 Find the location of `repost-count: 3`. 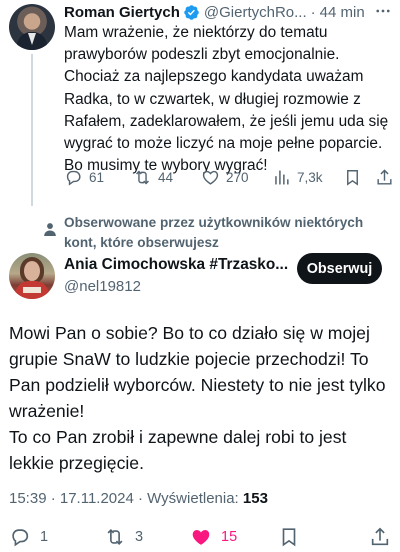

repost-count: 3 is located at coordinates (139, 537).